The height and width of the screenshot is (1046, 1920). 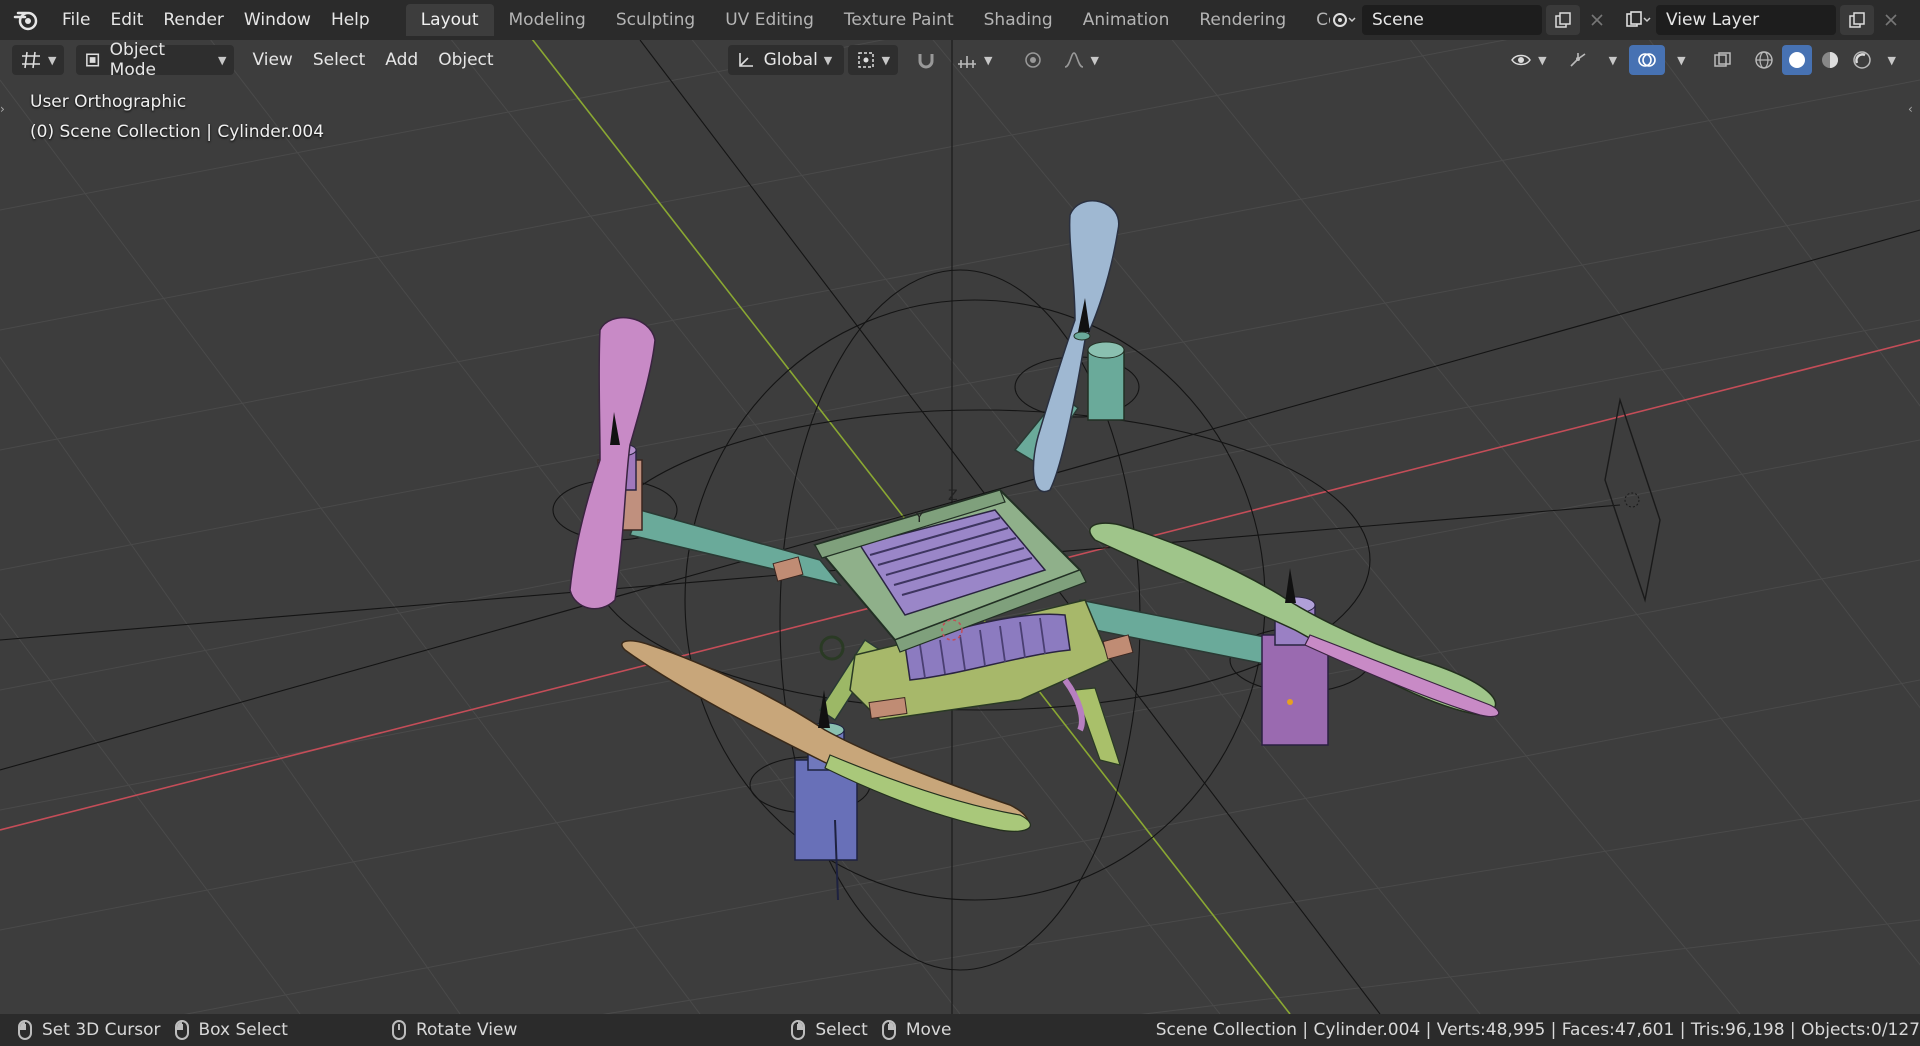 I want to click on overlays-toggle, so click(x=1647, y=60).